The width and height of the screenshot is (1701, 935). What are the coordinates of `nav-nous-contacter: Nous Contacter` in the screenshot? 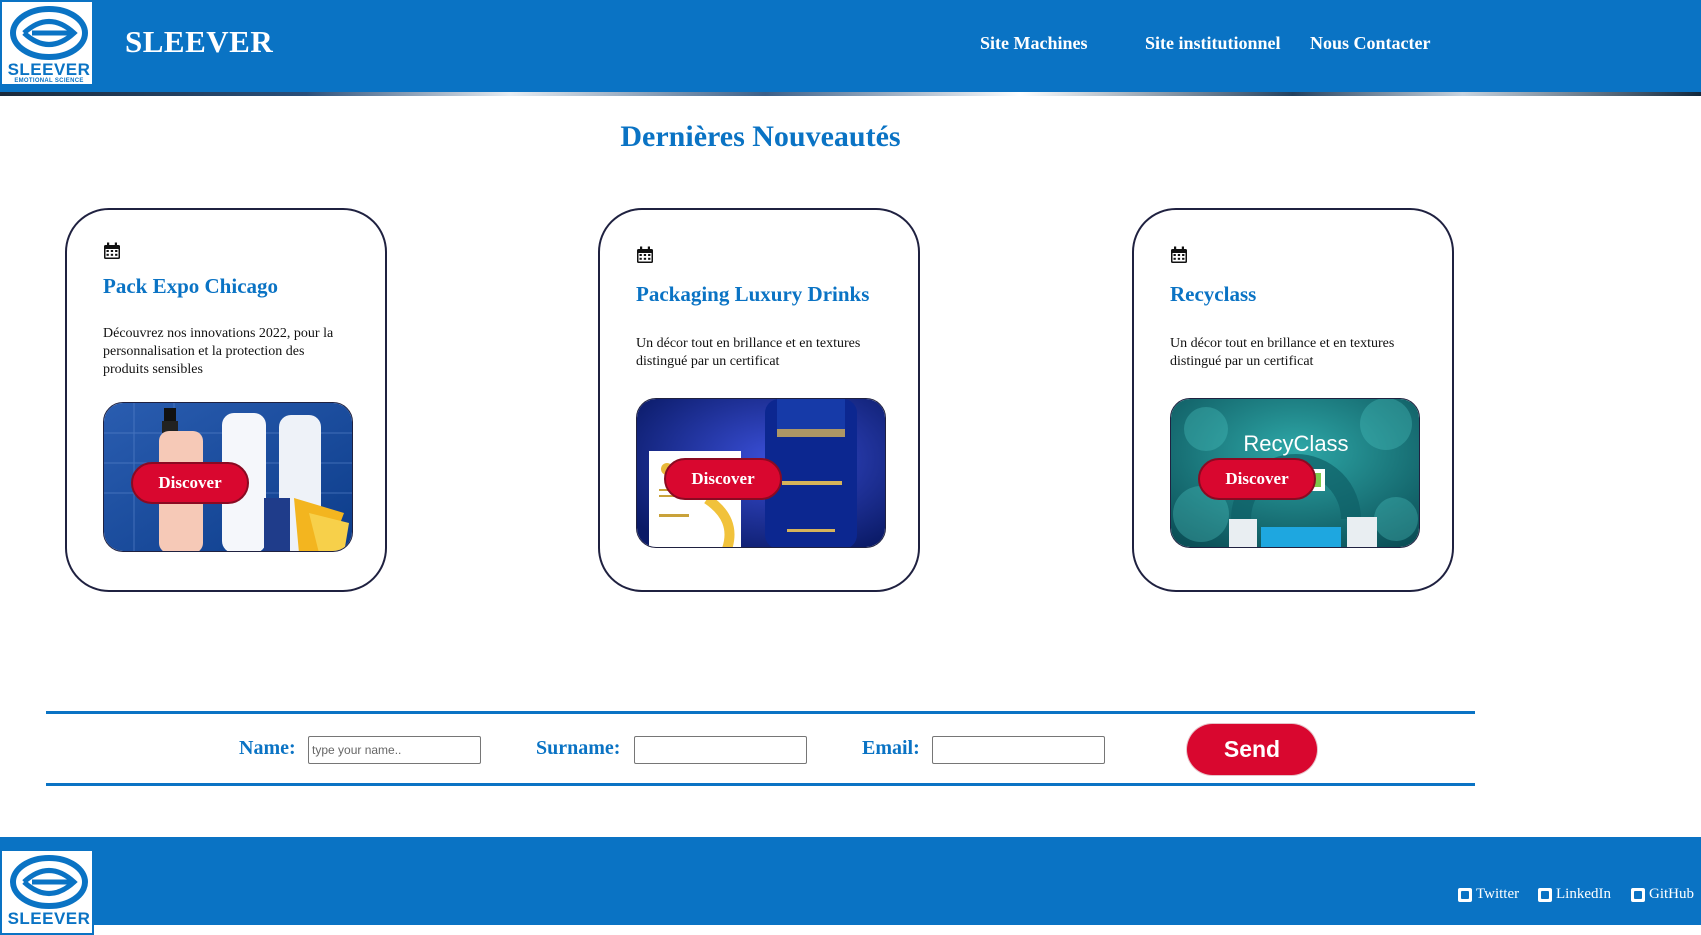 It's located at (1370, 43).